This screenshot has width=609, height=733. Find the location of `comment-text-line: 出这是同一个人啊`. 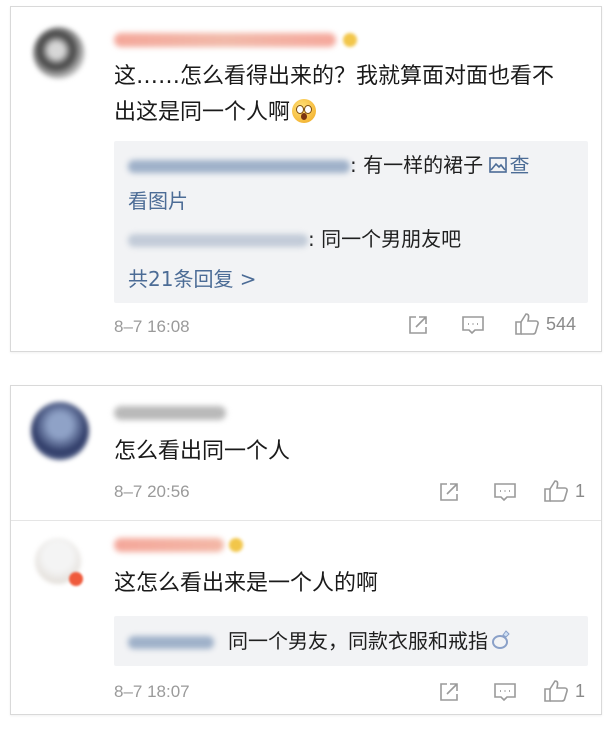

comment-text-line: 出这是同一个人啊 is located at coordinates (354, 113).